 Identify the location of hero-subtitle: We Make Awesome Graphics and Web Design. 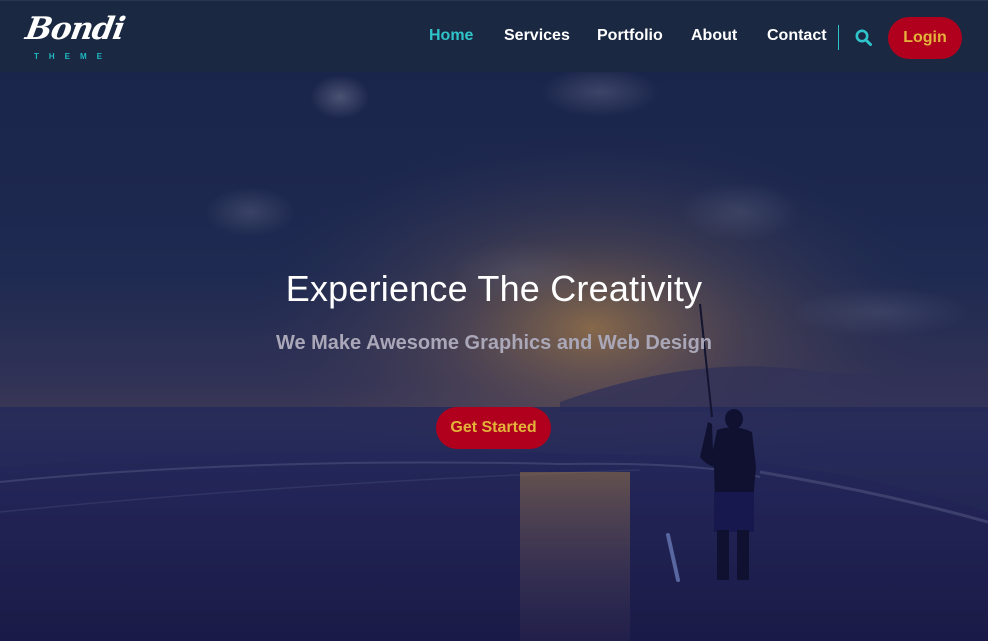
(494, 343).